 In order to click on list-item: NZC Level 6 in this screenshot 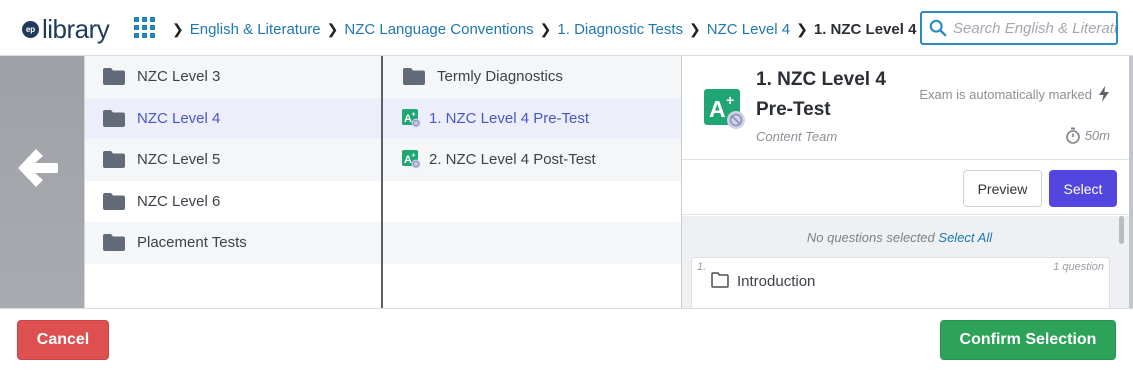, I will do `click(233, 202)`.